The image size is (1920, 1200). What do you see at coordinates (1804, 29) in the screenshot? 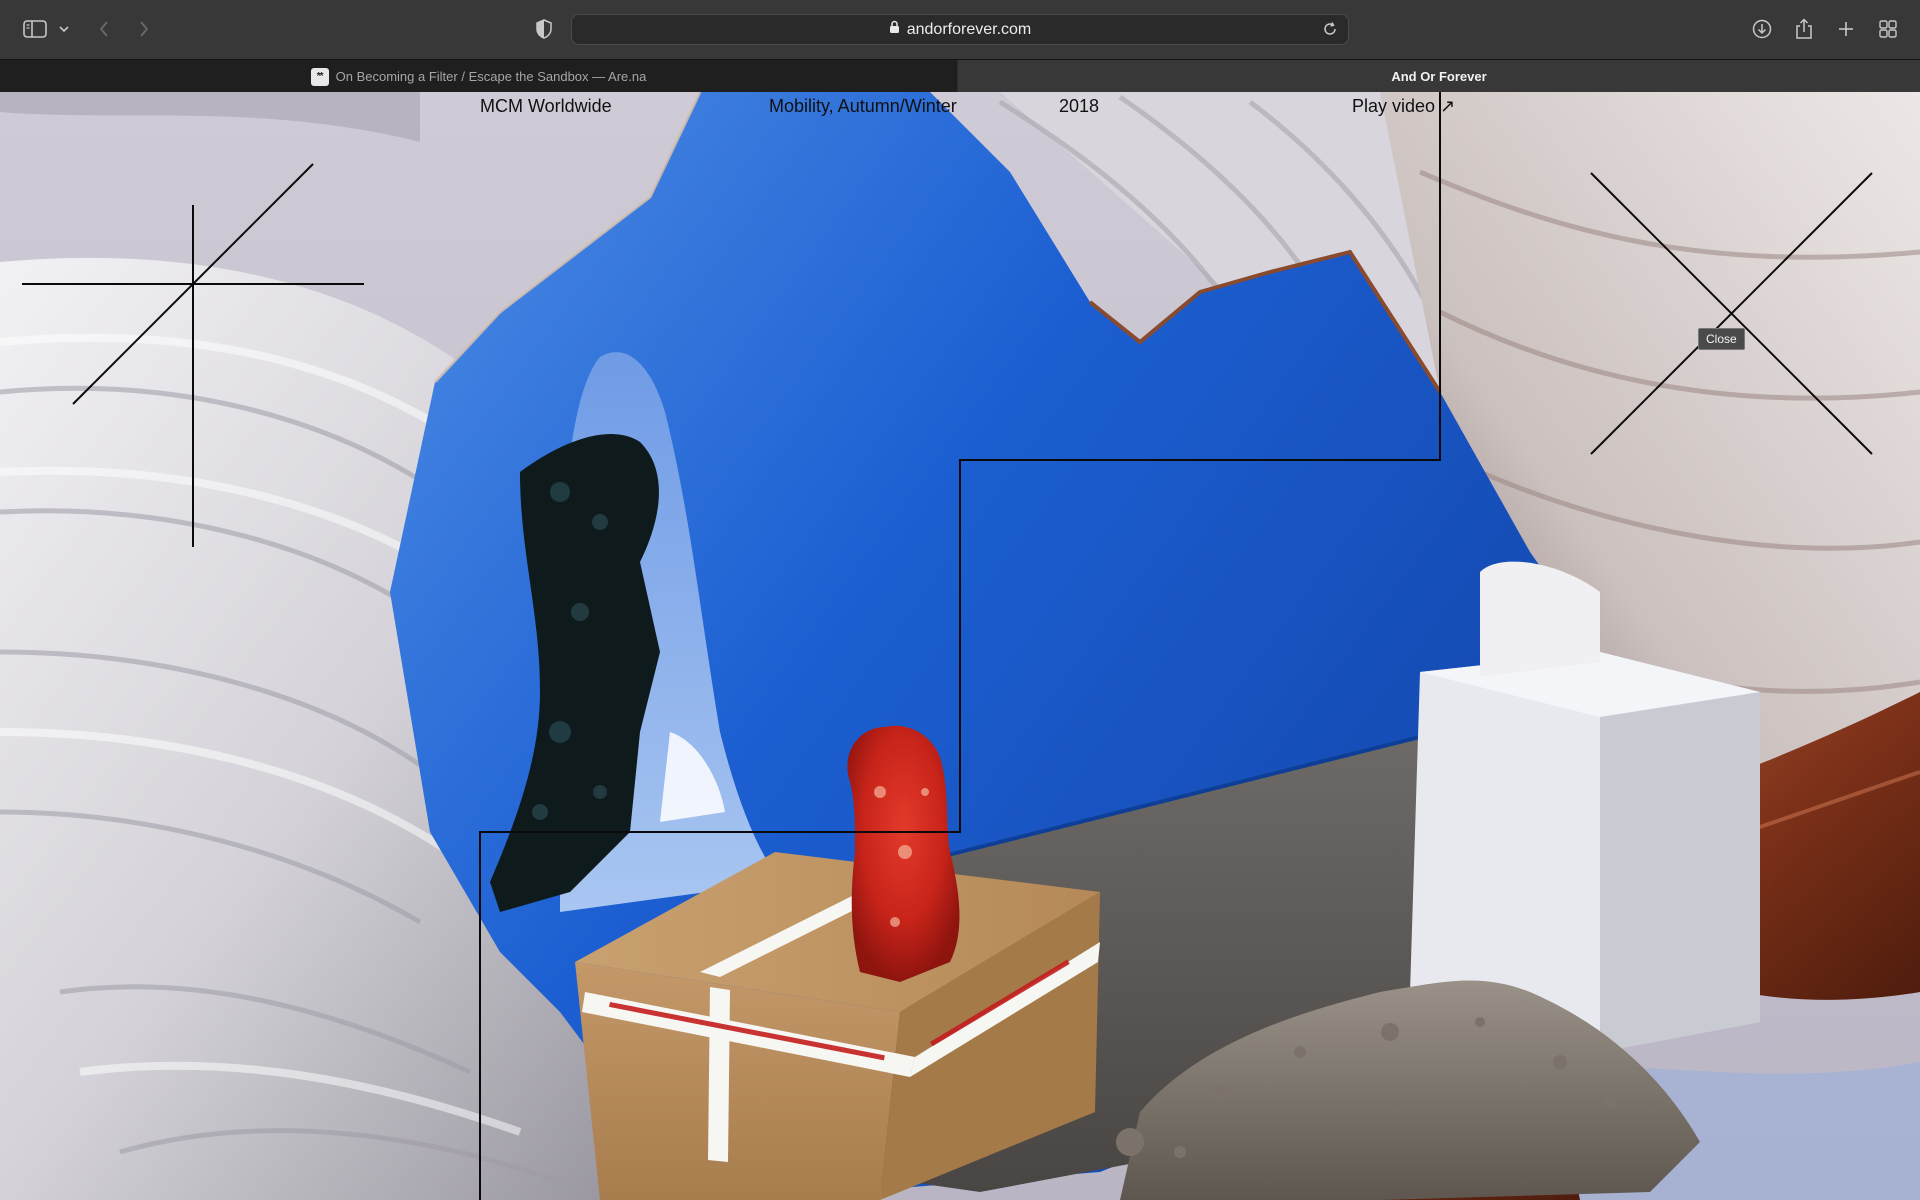
I see `share-icon` at bounding box center [1804, 29].